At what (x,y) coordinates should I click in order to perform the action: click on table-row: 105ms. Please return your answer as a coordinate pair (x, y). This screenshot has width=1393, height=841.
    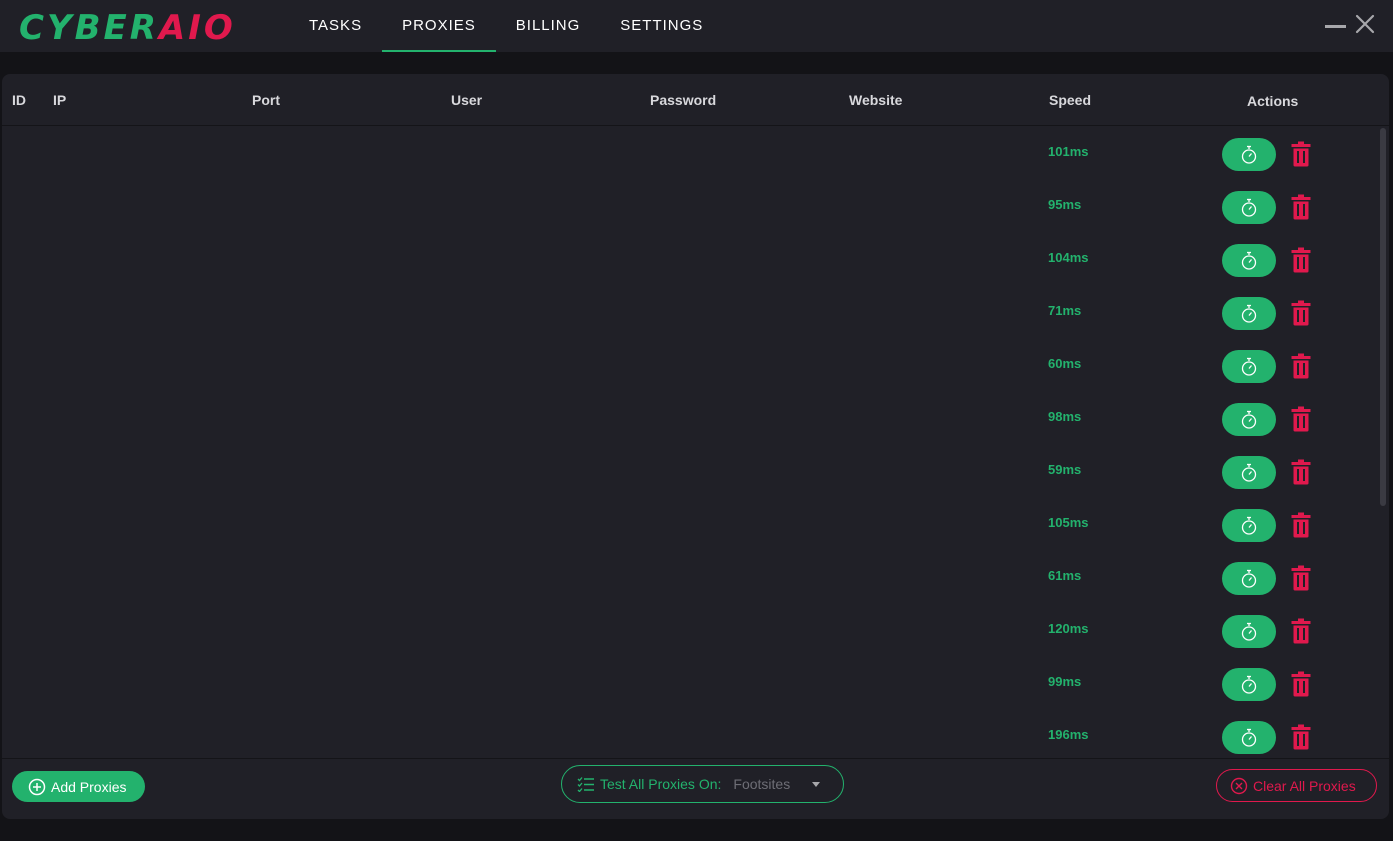
    Looking at the image, I should click on (687, 523).